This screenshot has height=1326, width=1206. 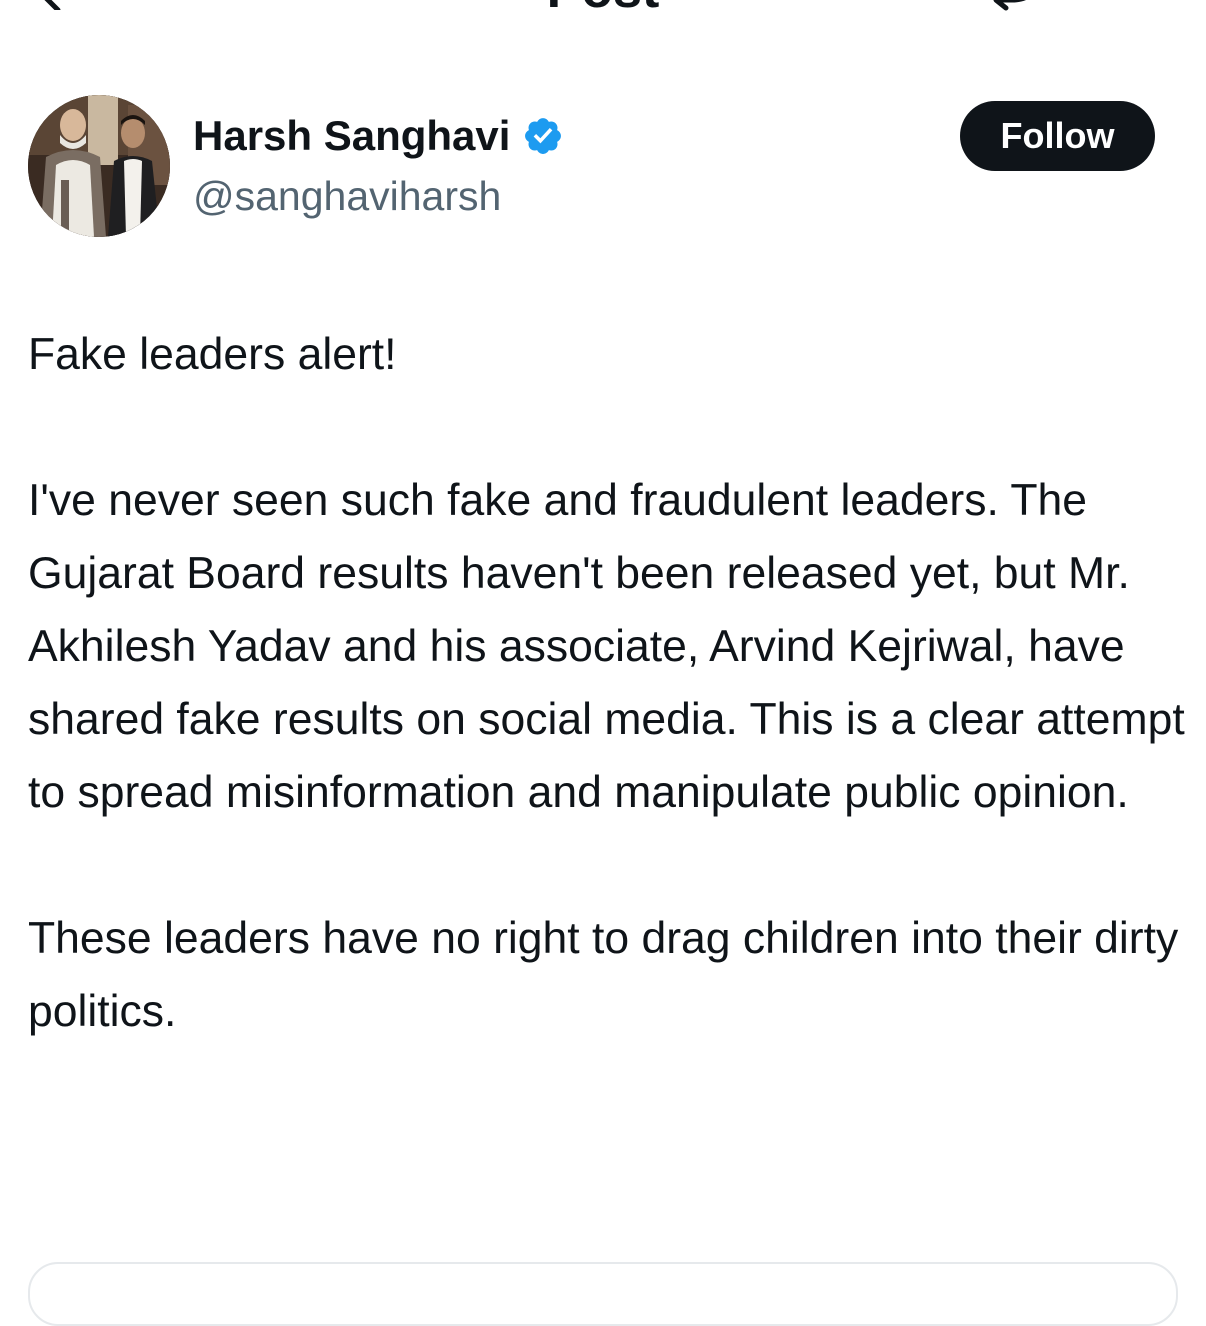 I want to click on verified-badge-icon, so click(x=543, y=136).